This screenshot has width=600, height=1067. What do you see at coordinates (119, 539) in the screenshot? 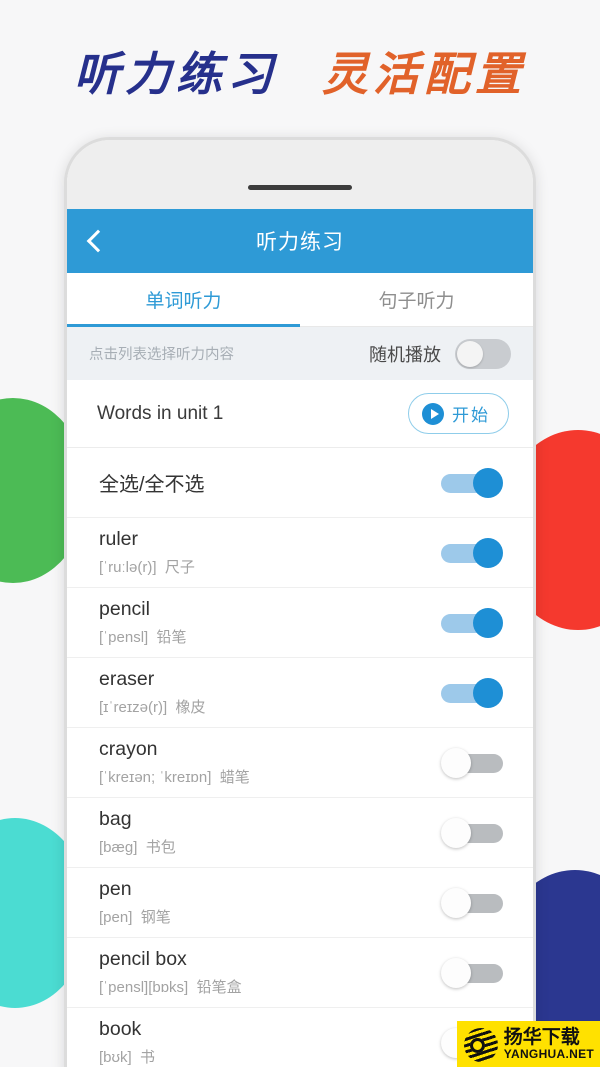
I see `word-text: ruler` at bounding box center [119, 539].